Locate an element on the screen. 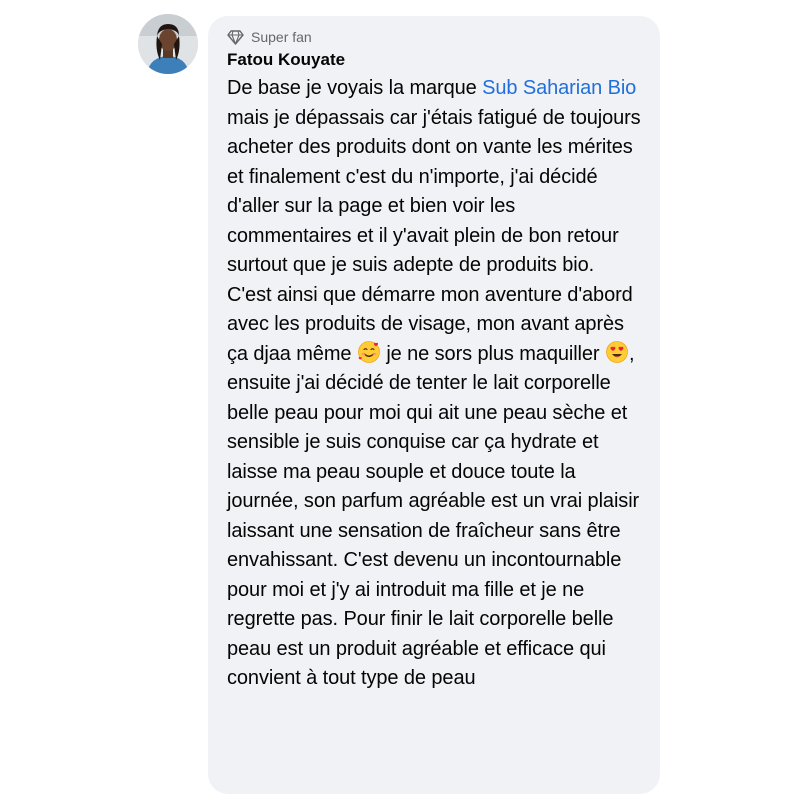 The width and height of the screenshot is (800, 800). badge-label: Super fan is located at coordinates (281, 37).